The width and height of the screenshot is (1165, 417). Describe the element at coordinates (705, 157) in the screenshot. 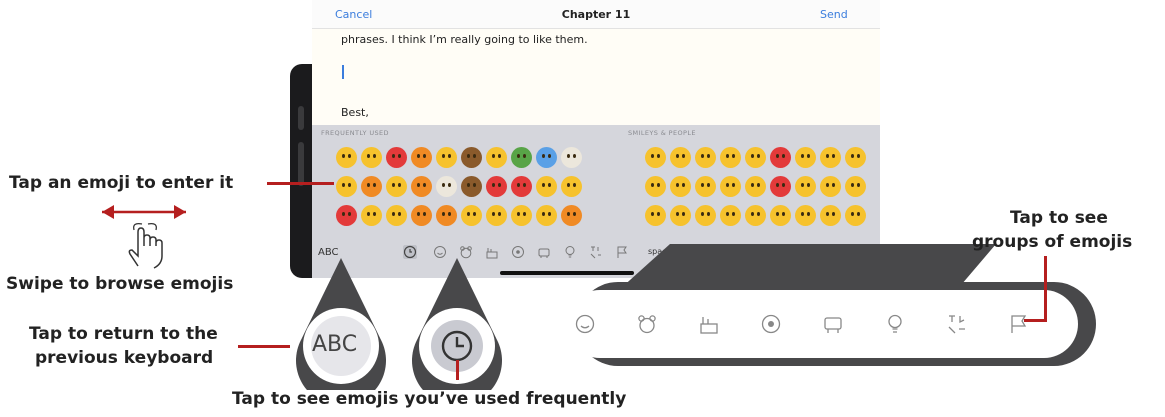

I see `joy-emoji` at that location.